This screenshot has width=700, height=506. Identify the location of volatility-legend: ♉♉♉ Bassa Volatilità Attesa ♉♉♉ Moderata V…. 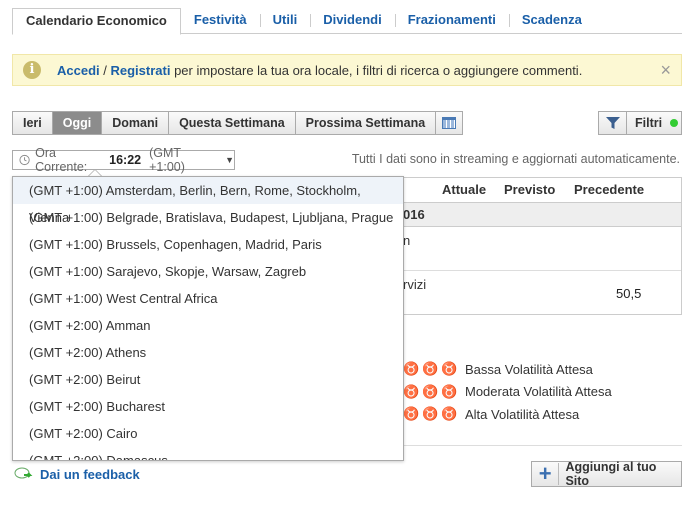
(507, 392).